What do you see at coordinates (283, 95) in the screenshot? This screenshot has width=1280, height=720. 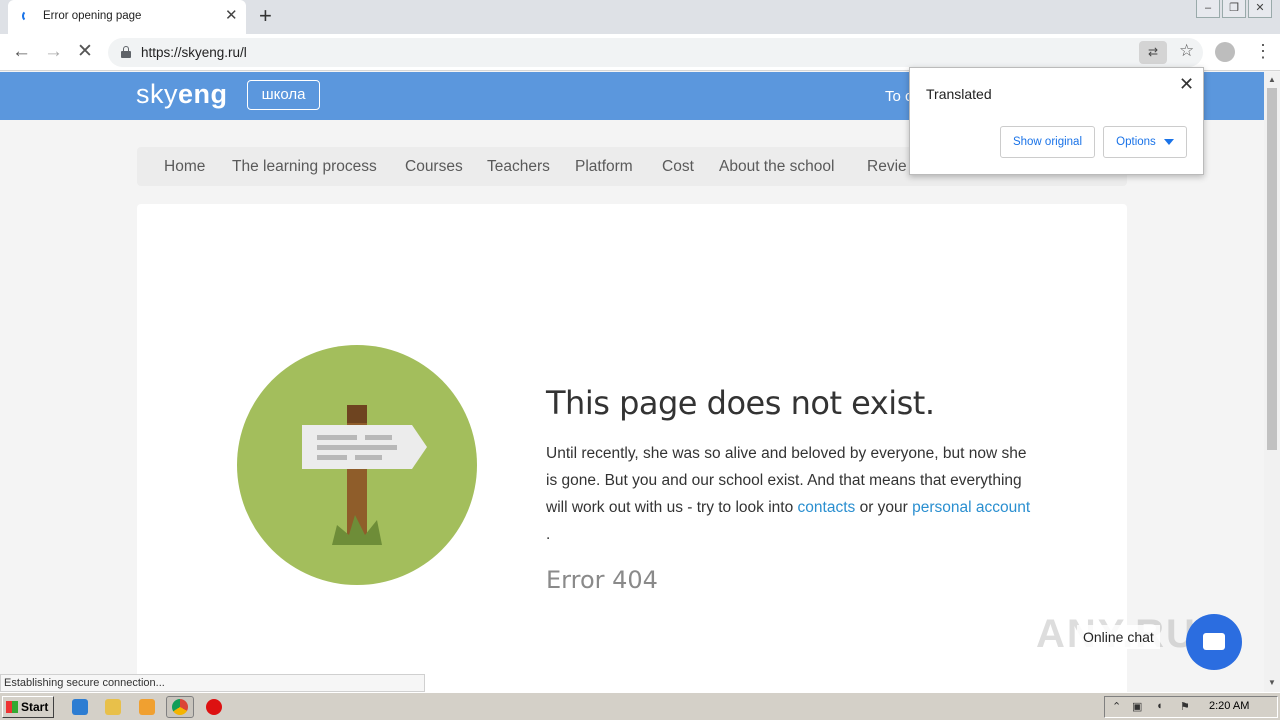 I see `school-badge: школа` at bounding box center [283, 95].